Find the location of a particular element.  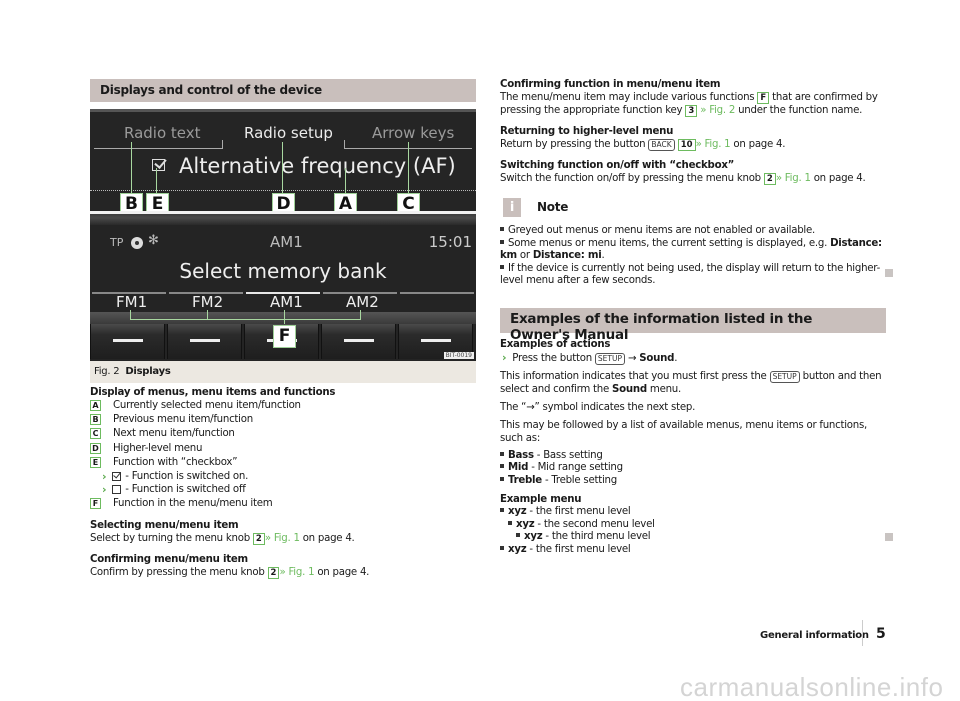

info-icon: i is located at coordinates (512, 207).